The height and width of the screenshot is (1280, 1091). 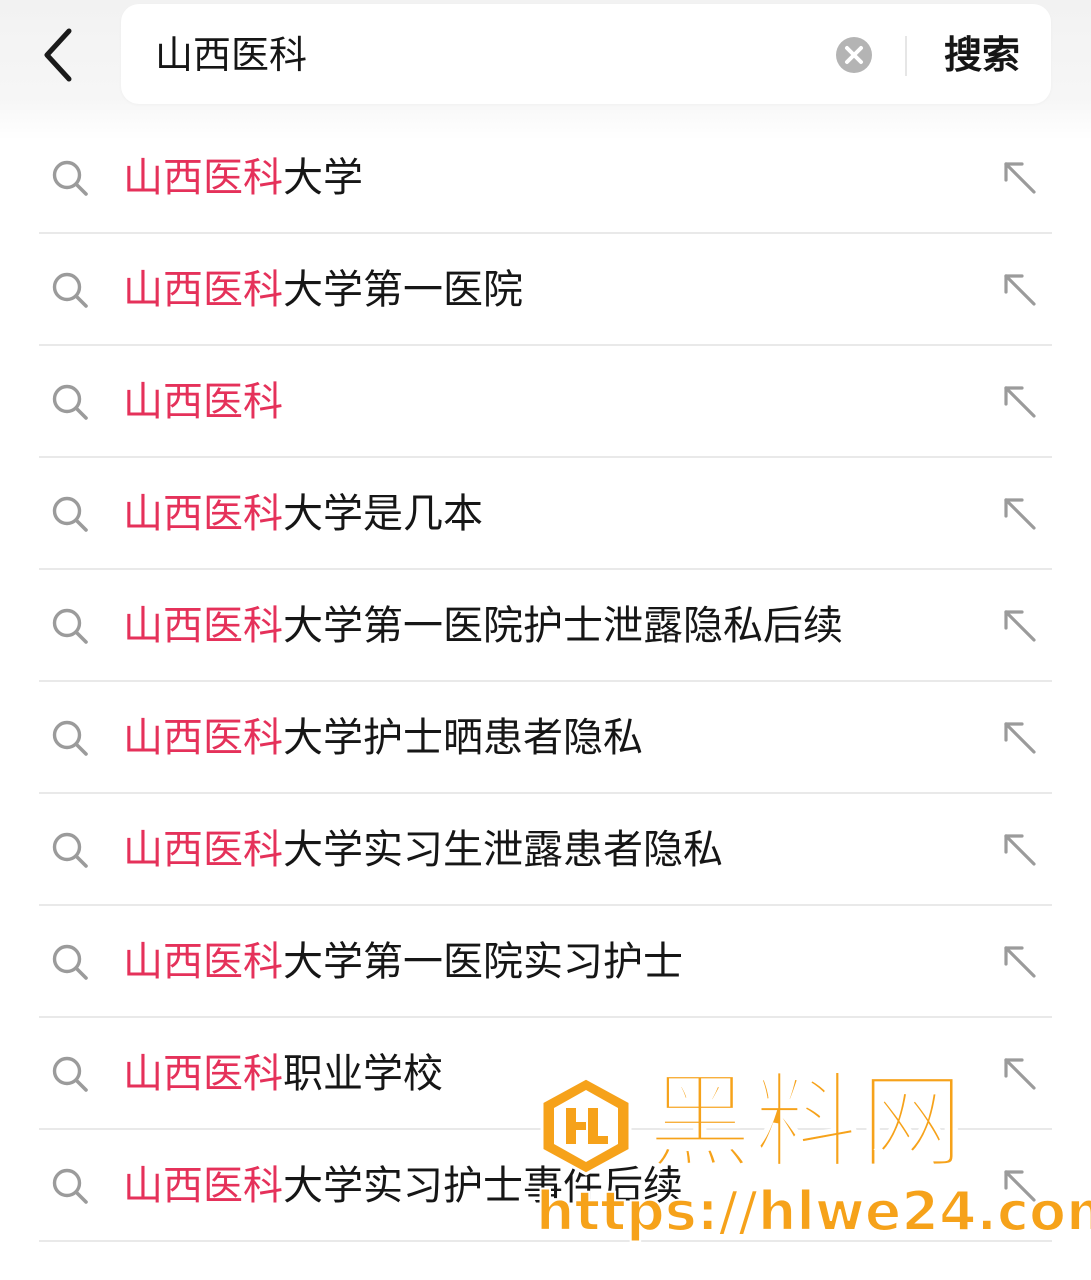 I want to click on clear-circle-icon, so click(x=854, y=55).